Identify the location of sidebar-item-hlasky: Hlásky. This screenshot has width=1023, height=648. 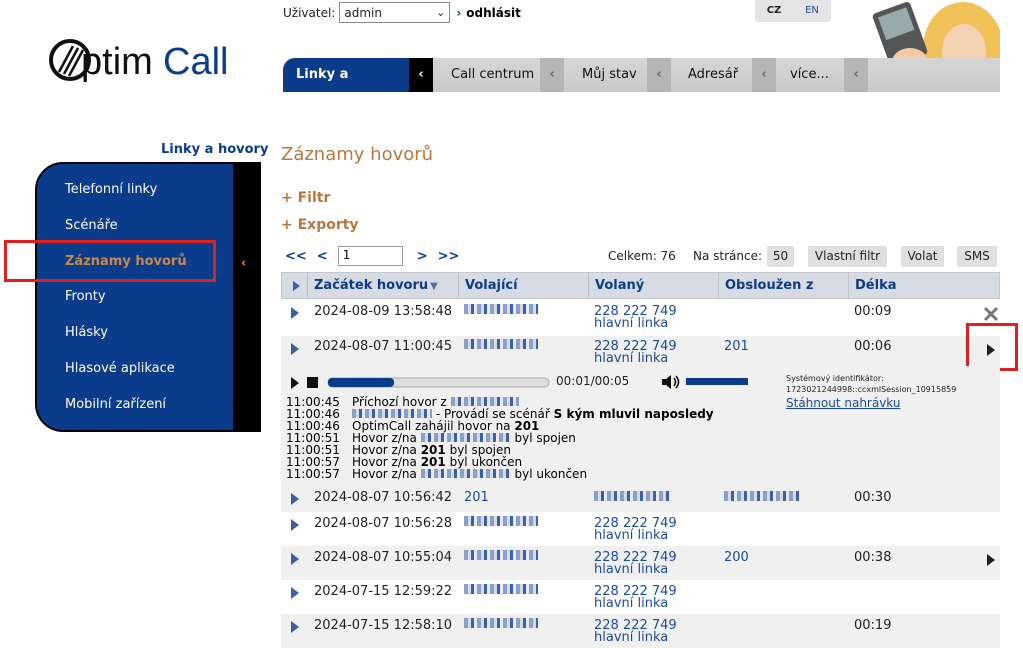
(86, 332).